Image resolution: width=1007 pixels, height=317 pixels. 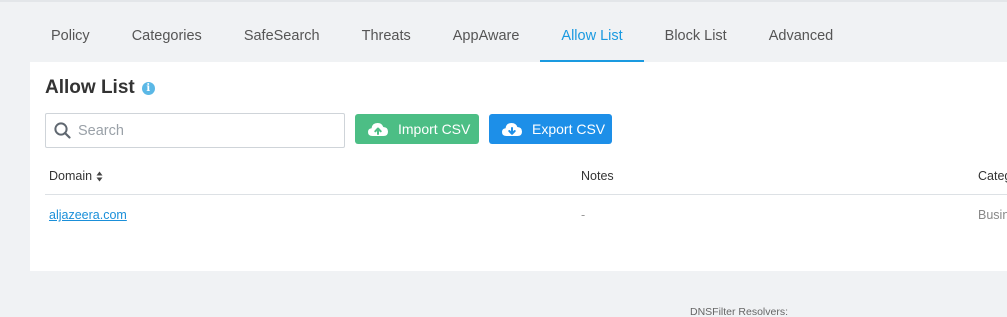 What do you see at coordinates (198, 130) in the screenshot?
I see `search-input` at bounding box center [198, 130].